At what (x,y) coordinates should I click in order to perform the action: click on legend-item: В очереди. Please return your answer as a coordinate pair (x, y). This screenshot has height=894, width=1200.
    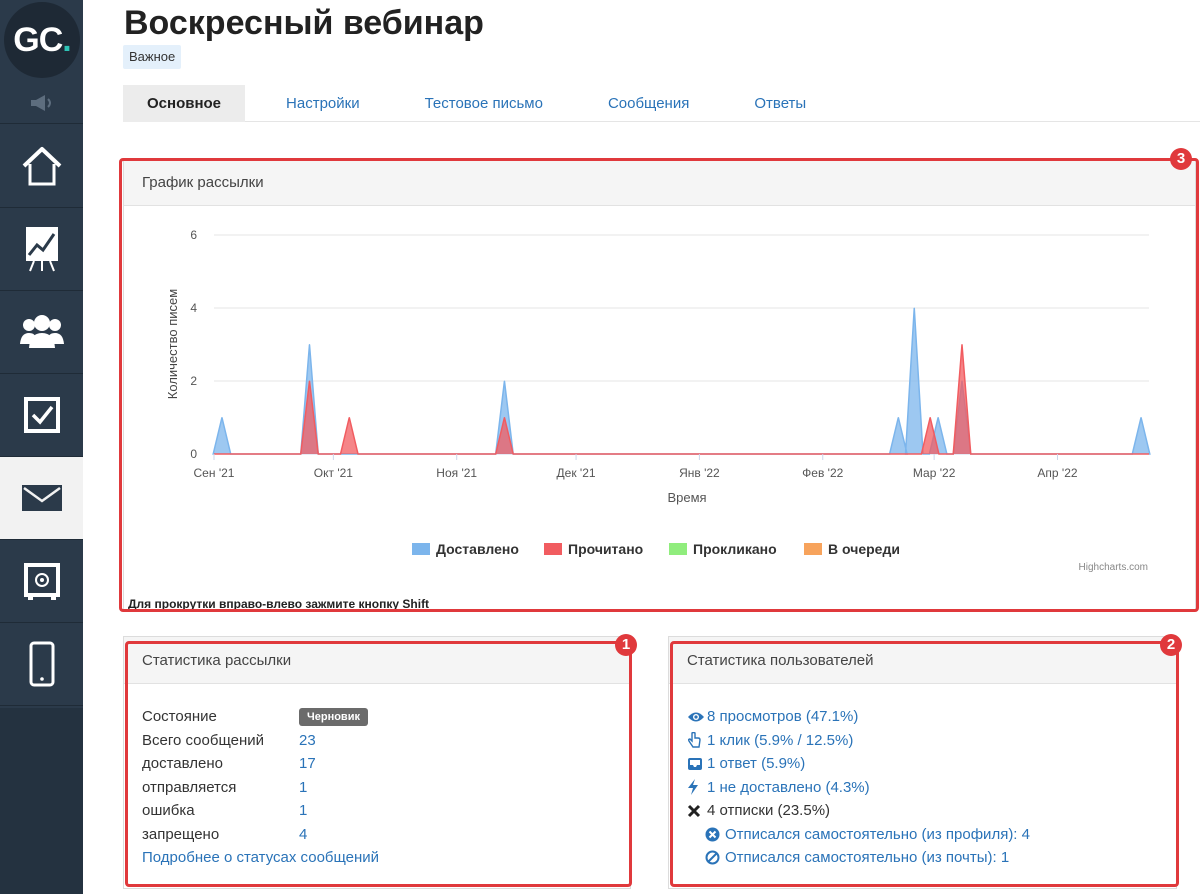
    Looking at the image, I should click on (852, 549).